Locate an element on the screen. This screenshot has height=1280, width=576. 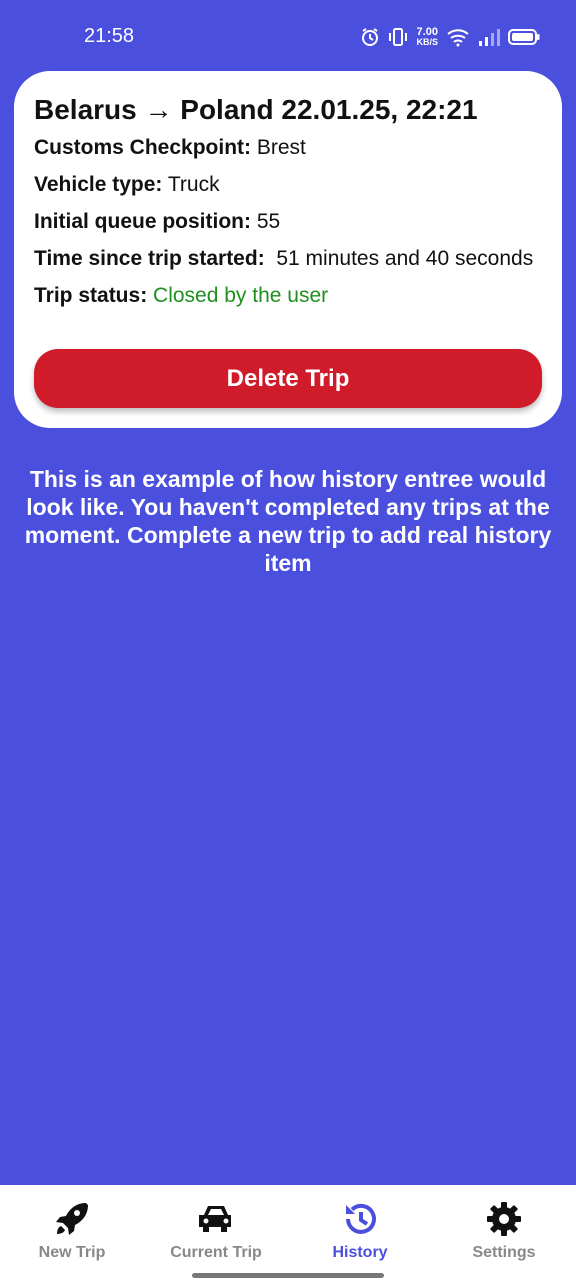
status-icons: 7.00 KB/S is located at coordinates (450, 37).